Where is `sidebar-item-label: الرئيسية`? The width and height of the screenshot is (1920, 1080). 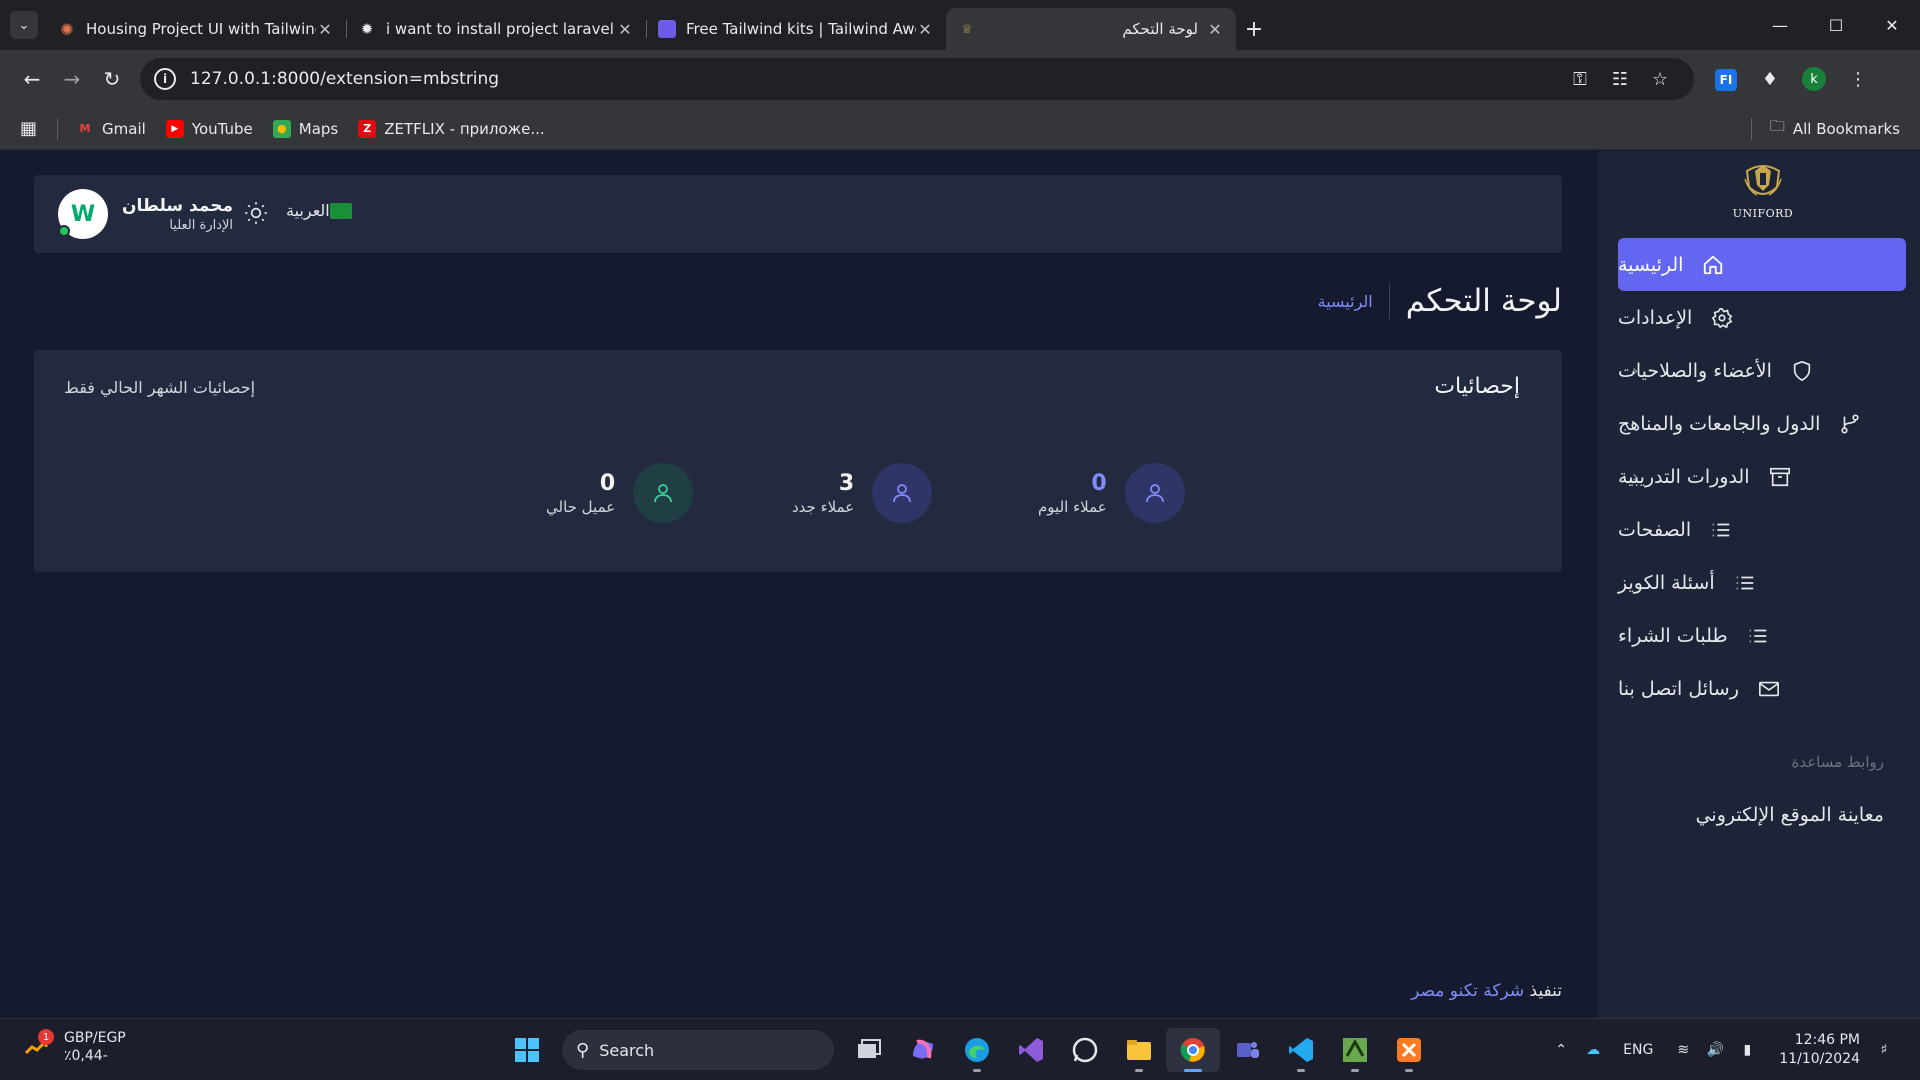
sidebar-item-label: الرئيسية is located at coordinates (1651, 264).